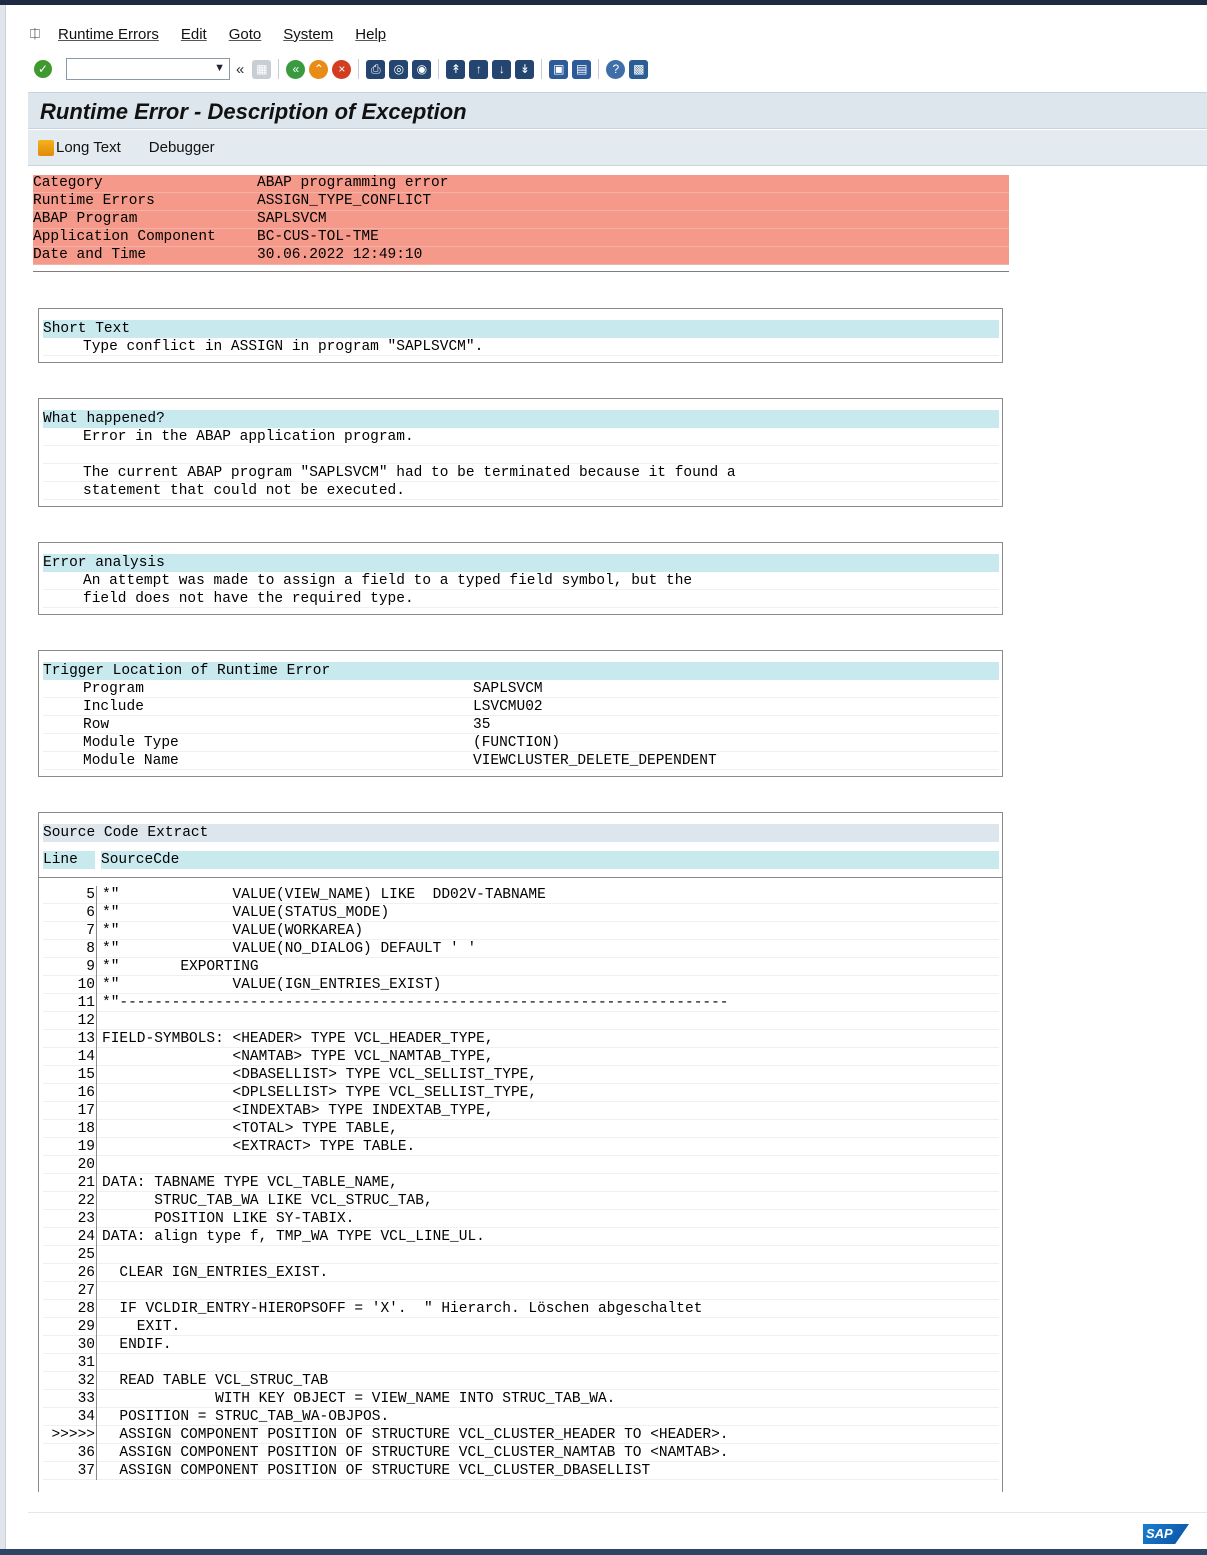 The image size is (1207, 1555). Describe the element at coordinates (194, 34) in the screenshot. I see `menu-edit: Edit` at that location.